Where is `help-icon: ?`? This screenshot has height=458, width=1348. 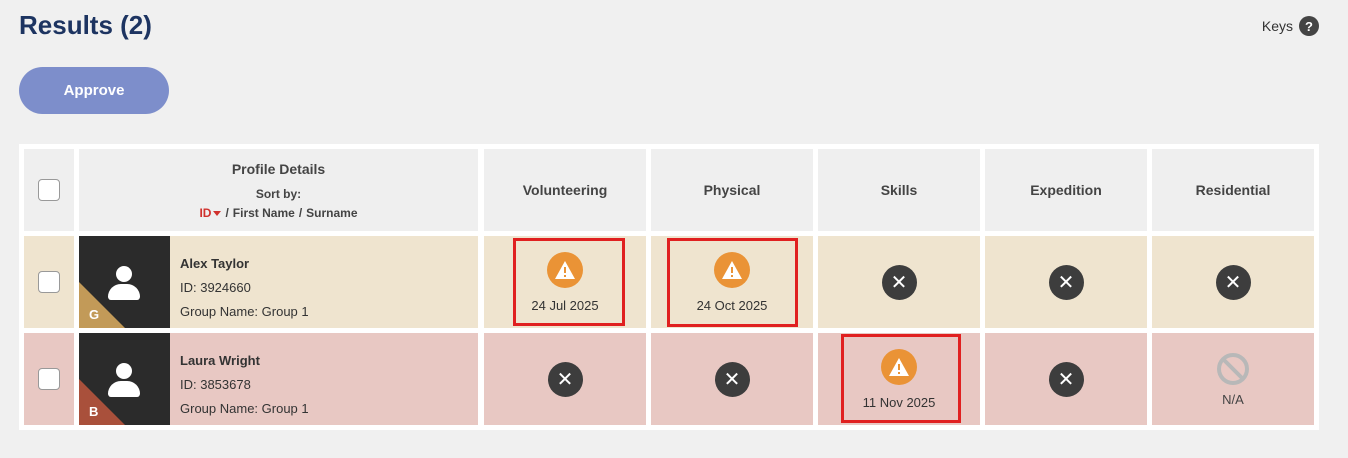
help-icon: ? is located at coordinates (1309, 26).